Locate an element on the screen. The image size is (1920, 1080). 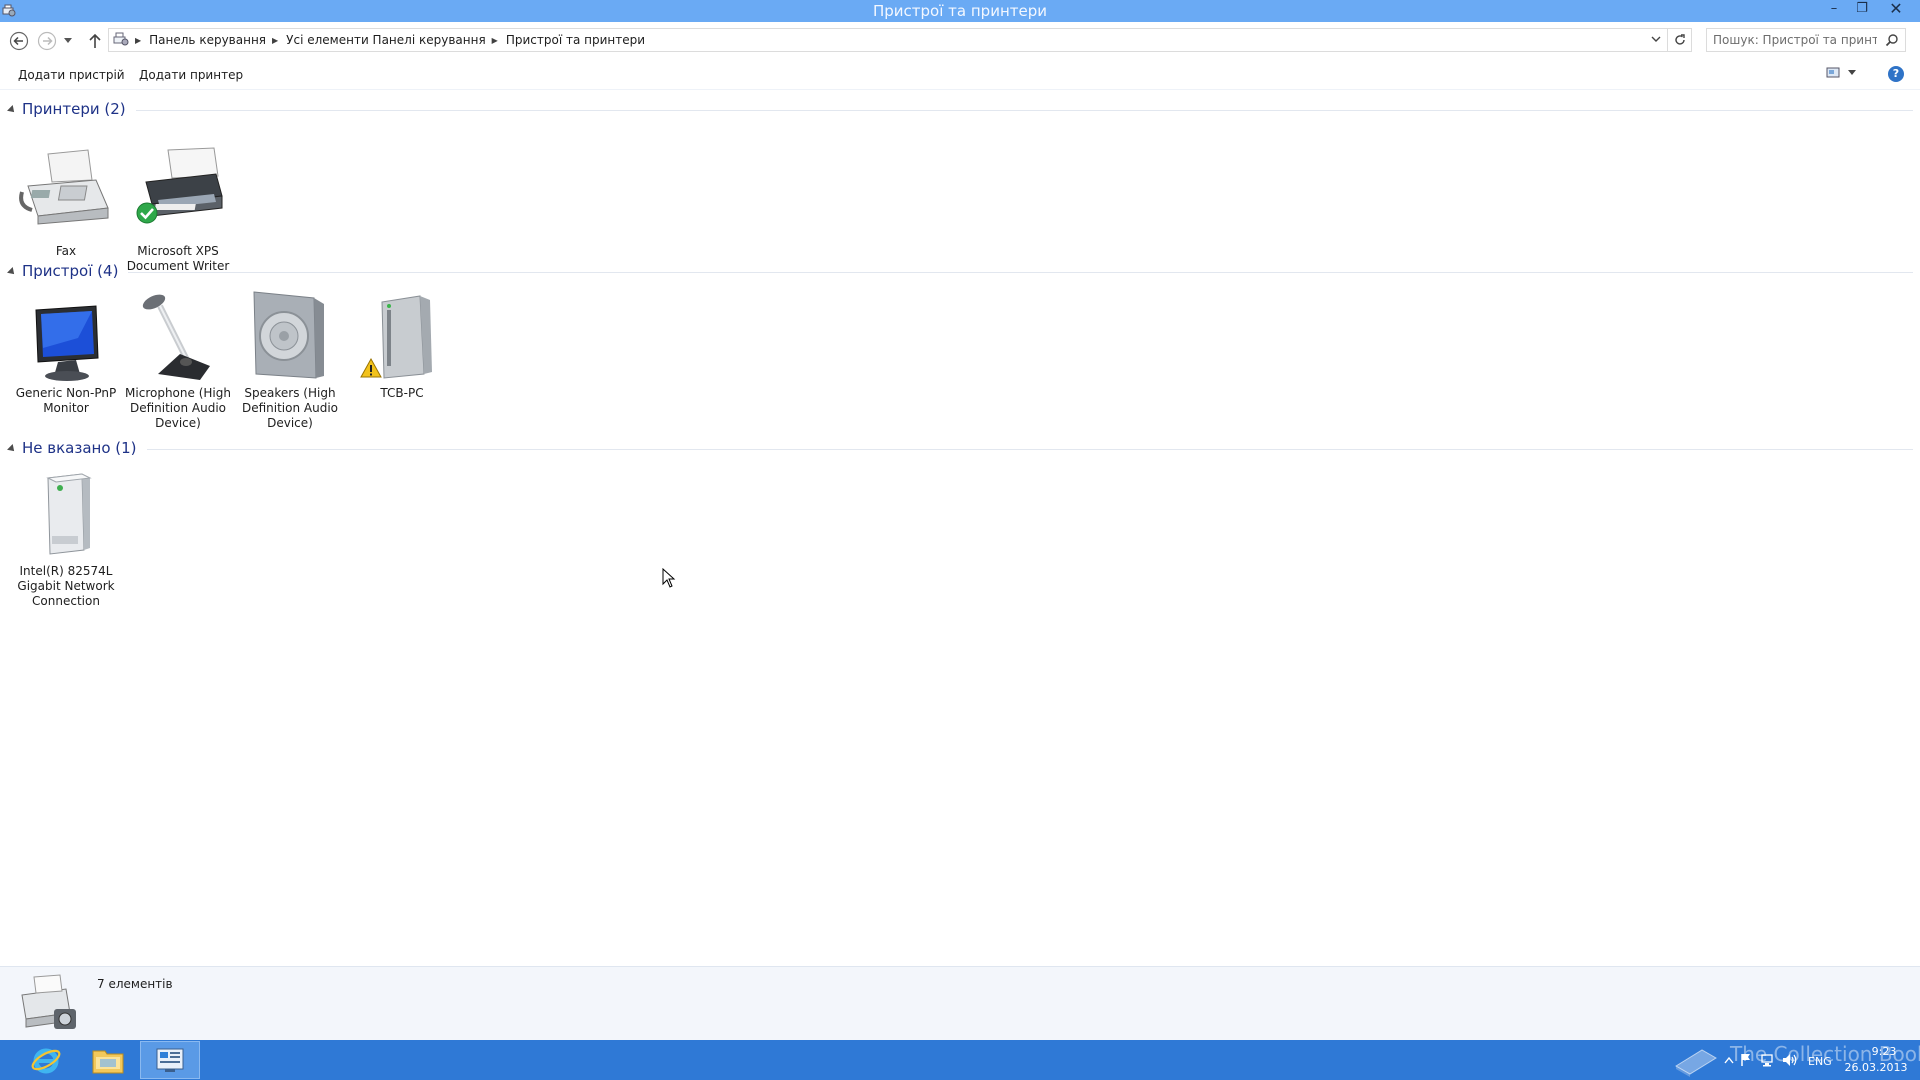
device-item-monitor: Generic Non-PnP Monitor is located at coordinates (66, 352).